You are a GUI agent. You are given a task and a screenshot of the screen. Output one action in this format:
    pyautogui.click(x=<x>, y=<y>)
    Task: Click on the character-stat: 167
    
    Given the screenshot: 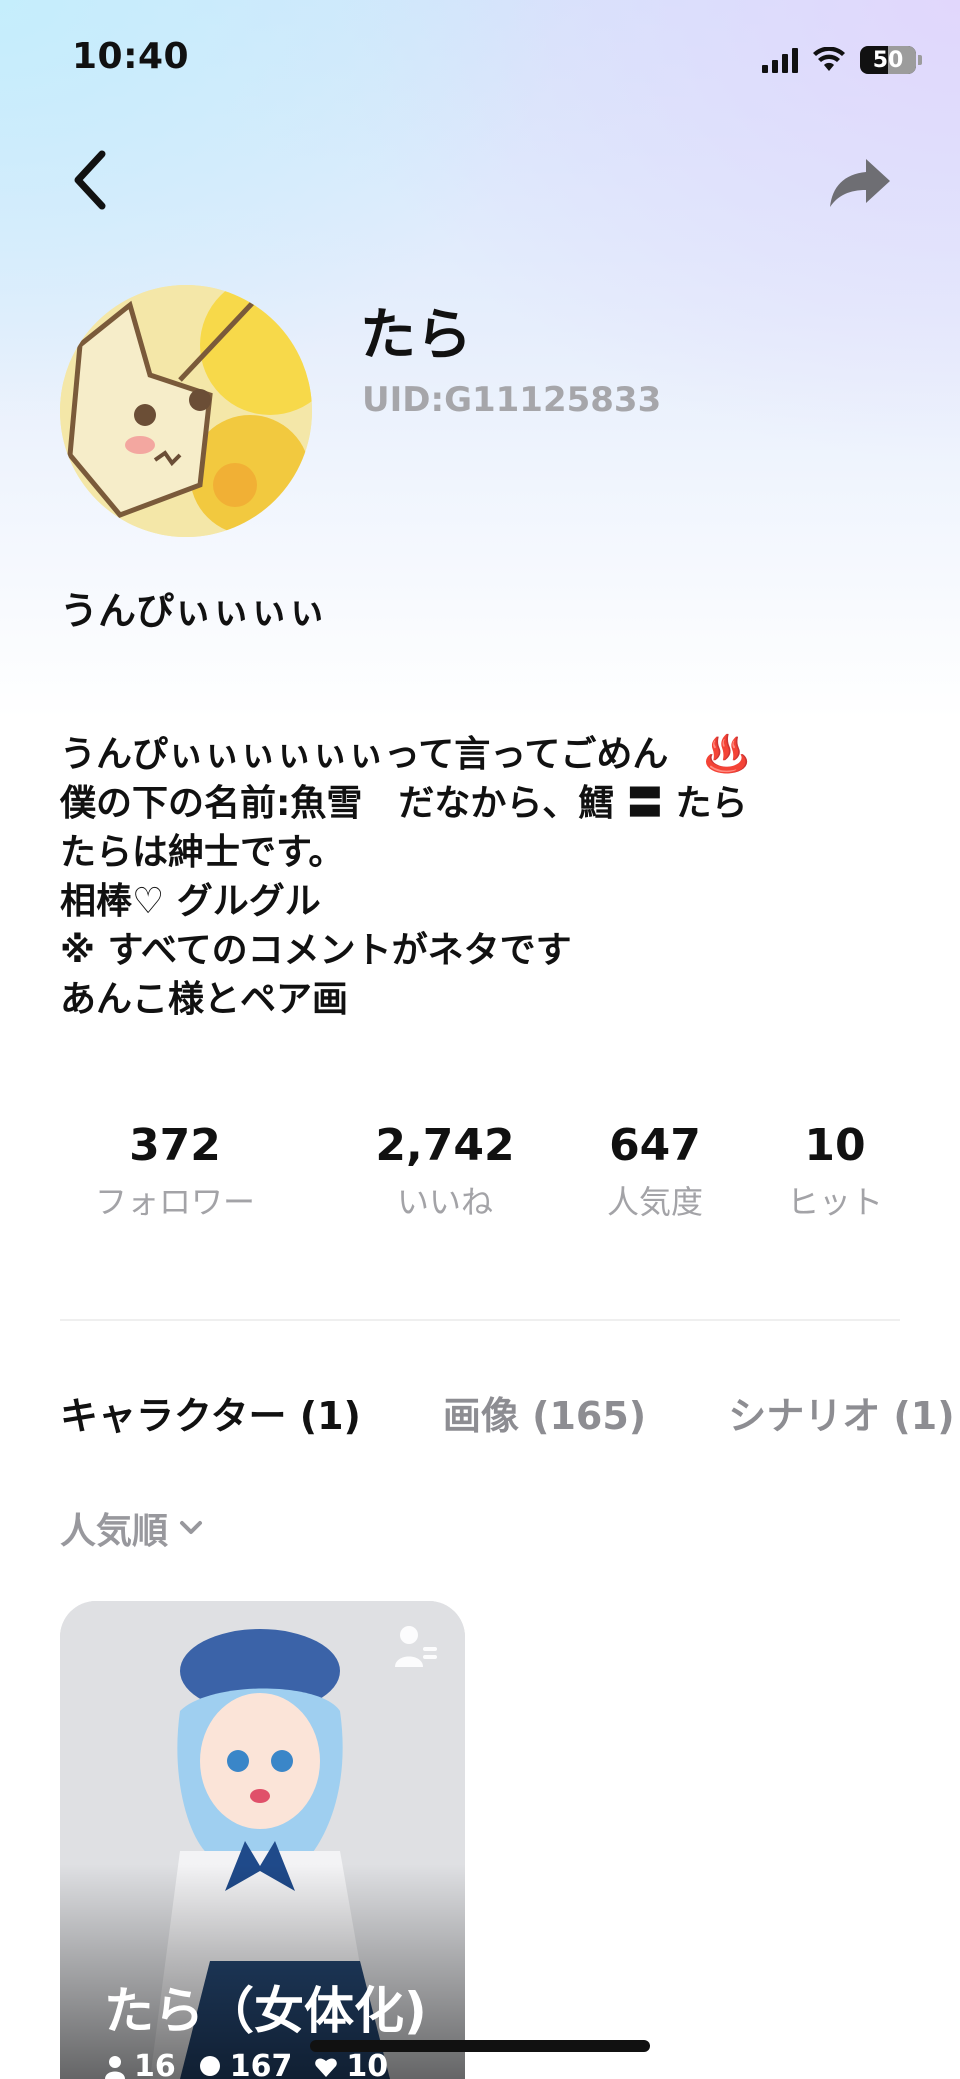 What is the action you would take?
    pyautogui.click(x=245, y=2064)
    